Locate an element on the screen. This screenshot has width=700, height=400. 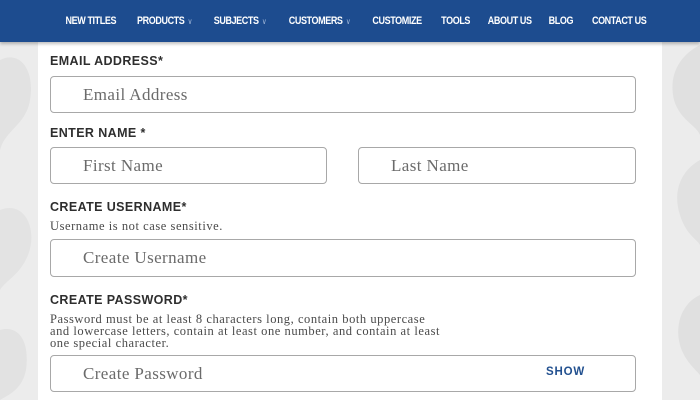
background-pattern-left is located at coordinates (20, 220).